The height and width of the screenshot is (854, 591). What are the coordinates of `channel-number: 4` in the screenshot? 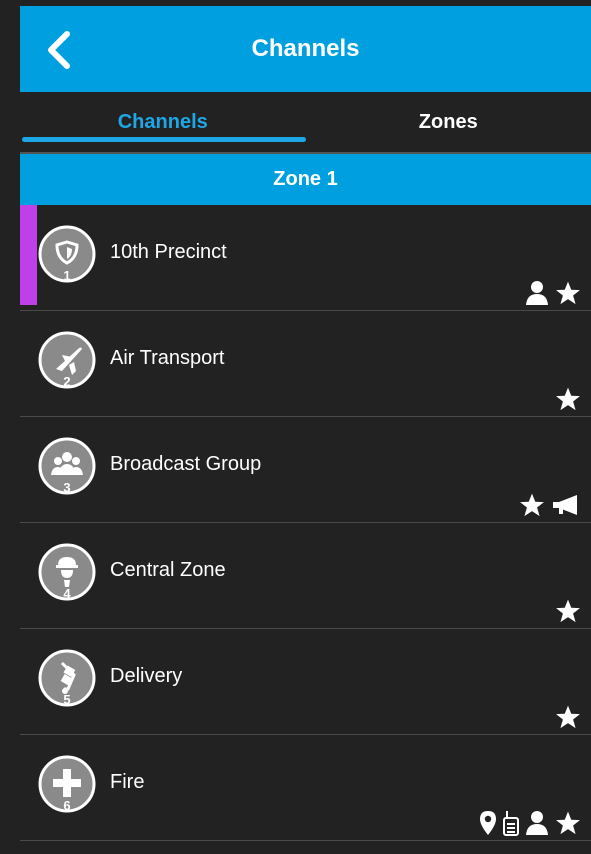 It's located at (67, 593).